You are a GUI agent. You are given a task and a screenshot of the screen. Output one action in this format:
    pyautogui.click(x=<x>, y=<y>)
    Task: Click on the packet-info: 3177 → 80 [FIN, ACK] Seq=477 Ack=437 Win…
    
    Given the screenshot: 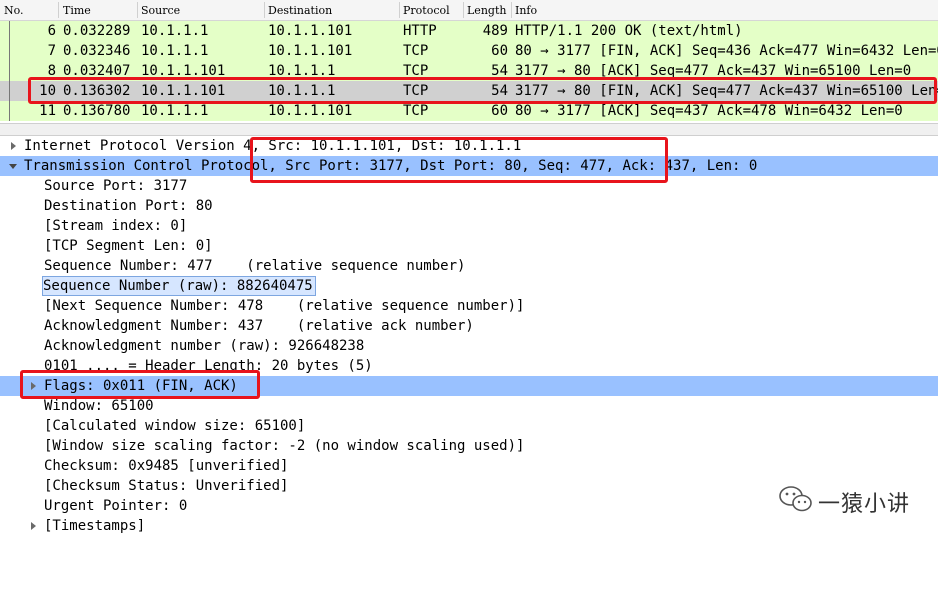 What is the action you would take?
    pyautogui.click(x=726, y=91)
    